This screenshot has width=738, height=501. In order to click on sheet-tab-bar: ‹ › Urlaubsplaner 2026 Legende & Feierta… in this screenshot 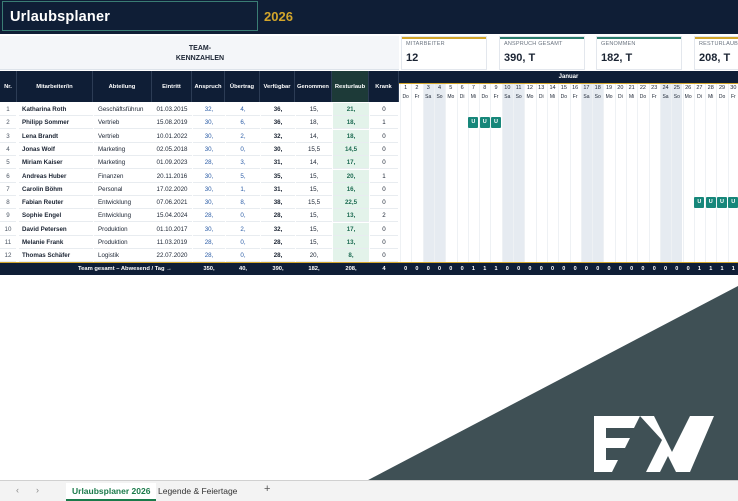, I will do `click(369, 490)`.